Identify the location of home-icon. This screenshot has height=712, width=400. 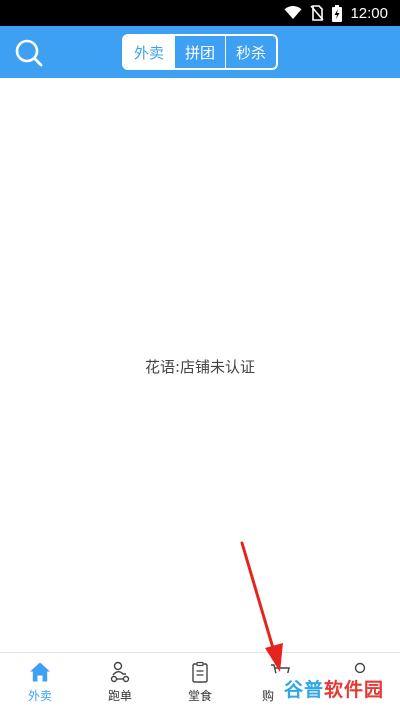
(40, 672).